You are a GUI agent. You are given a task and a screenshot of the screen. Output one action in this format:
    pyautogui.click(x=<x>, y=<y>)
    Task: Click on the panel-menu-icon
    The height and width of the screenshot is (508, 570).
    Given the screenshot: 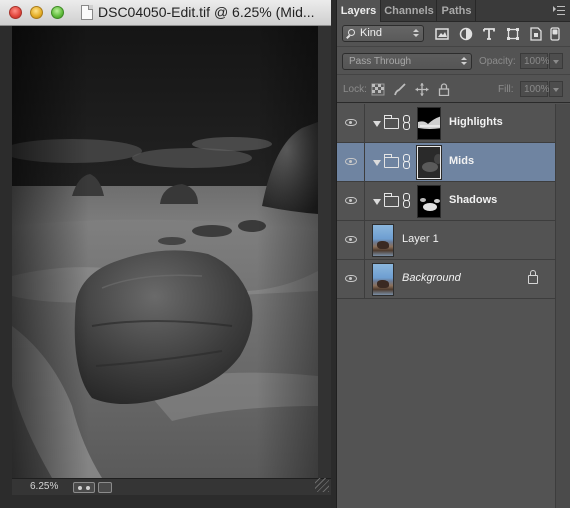 What is the action you would take?
    pyautogui.click(x=559, y=10)
    